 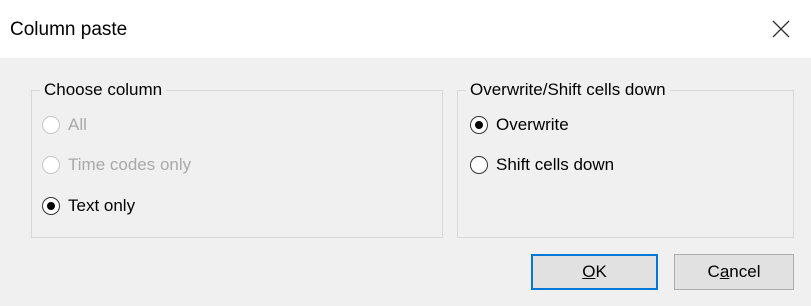 I want to click on radio-all-label: All, so click(x=77, y=124).